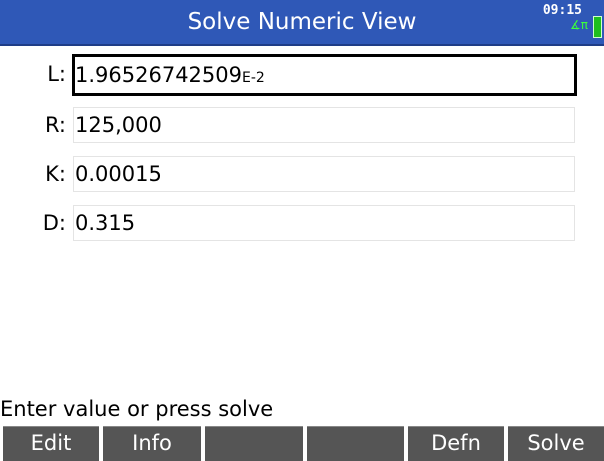 The image size is (604, 461). Describe the element at coordinates (55, 125) in the screenshot. I see `variable-label: R:` at that location.